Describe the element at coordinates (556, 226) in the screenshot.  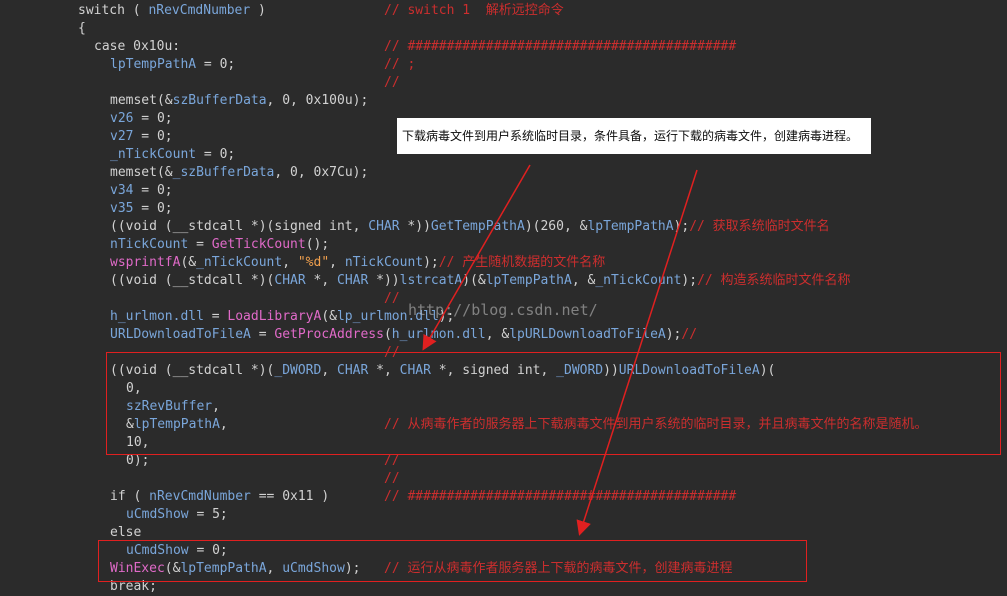
I see `code-token: )(260, &` at that location.